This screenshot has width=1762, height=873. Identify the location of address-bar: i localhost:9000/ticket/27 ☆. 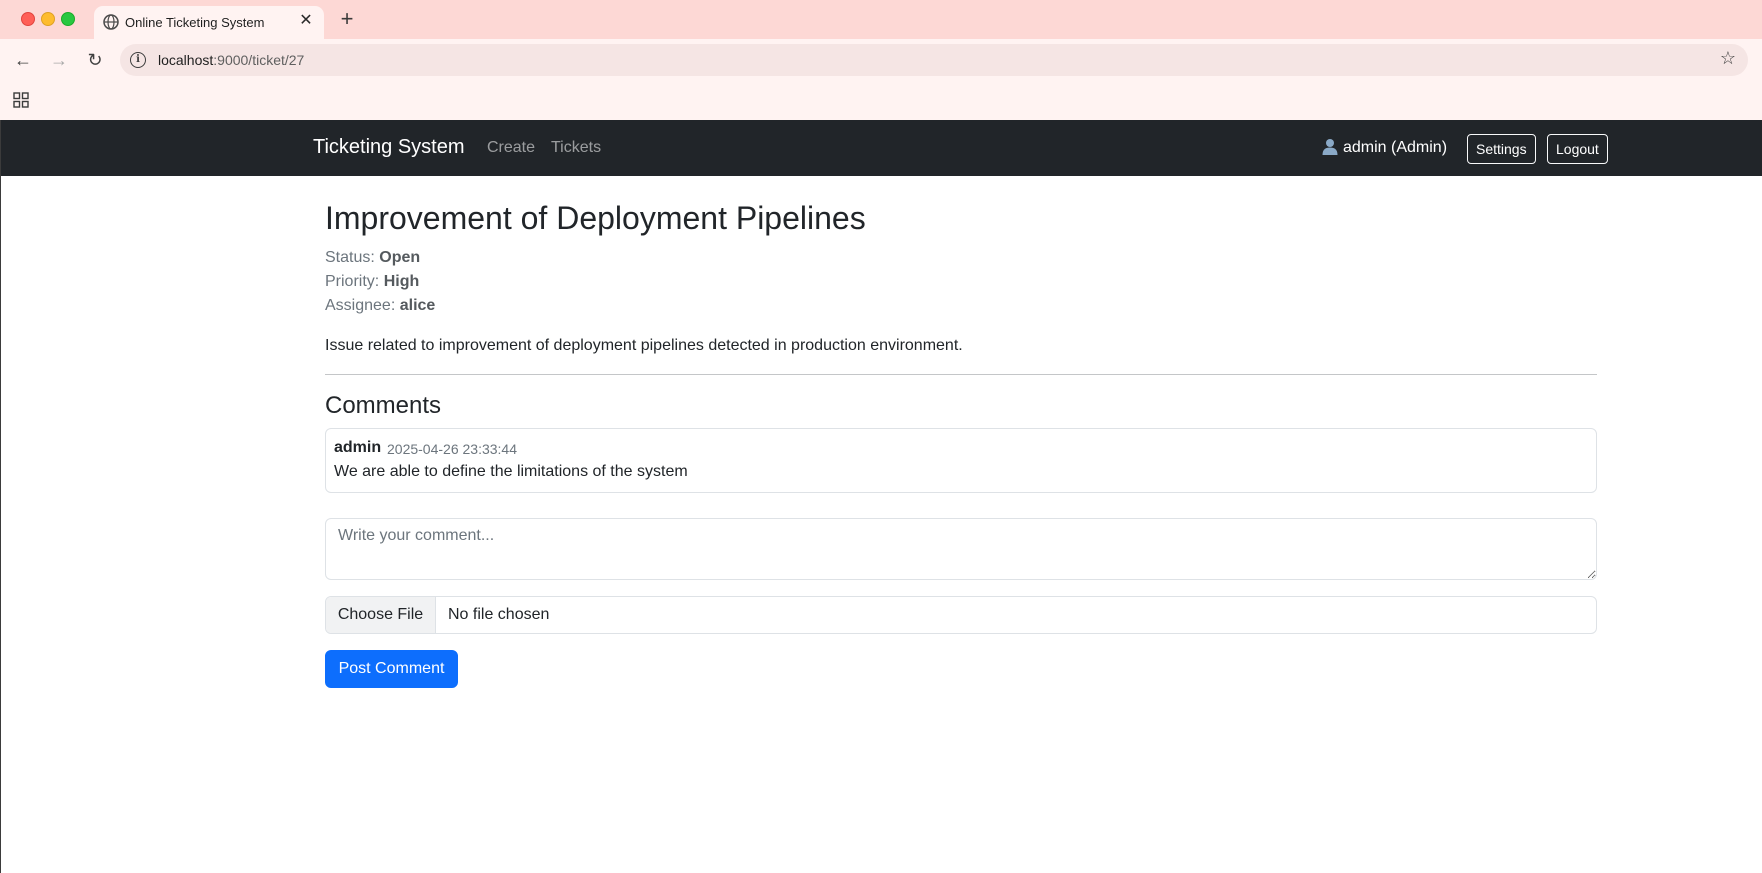
(934, 60).